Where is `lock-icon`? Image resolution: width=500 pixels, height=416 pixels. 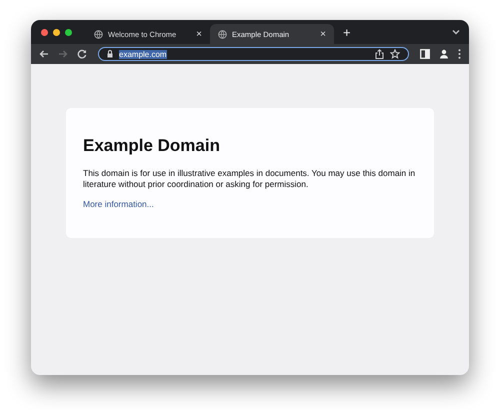 lock-icon is located at coordinates (110, 54).